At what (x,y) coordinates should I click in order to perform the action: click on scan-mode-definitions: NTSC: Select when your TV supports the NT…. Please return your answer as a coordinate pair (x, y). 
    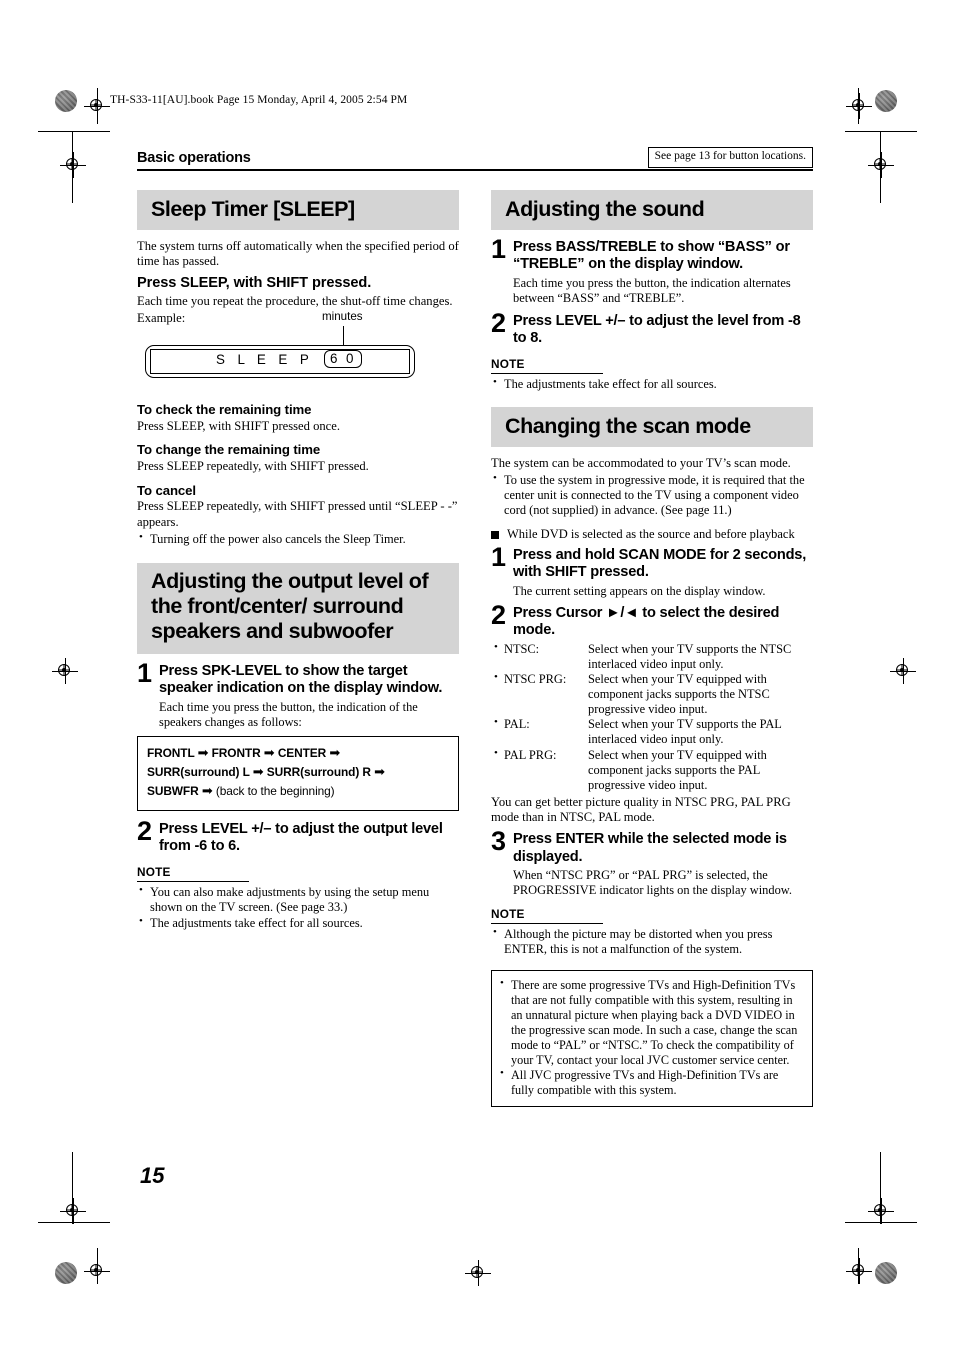
    Looking at the image, I should click on (652, 717).